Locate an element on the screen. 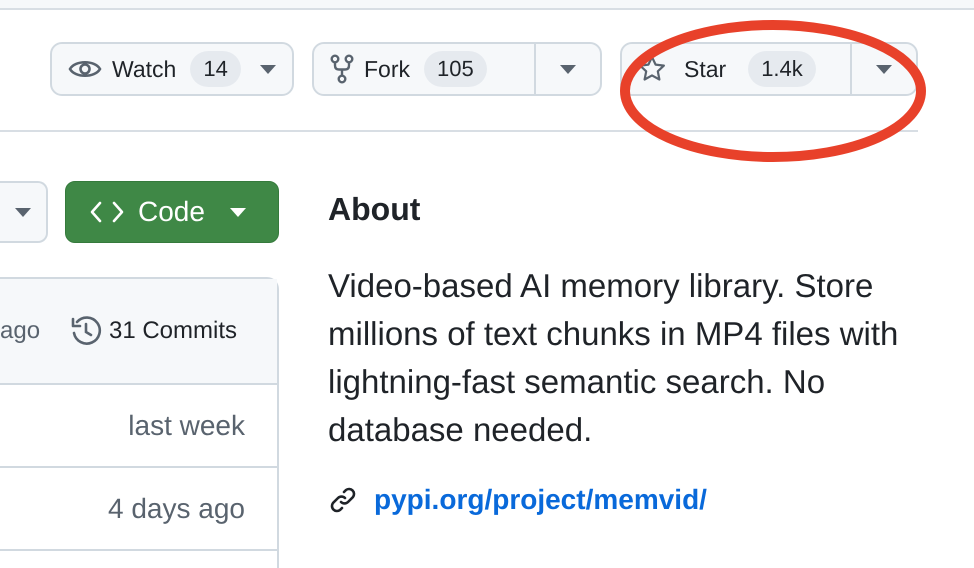 Image resolution: width=974 pixels, height=568 pixels. commit-time: 4 days ago is located at coordinates (176, 508).